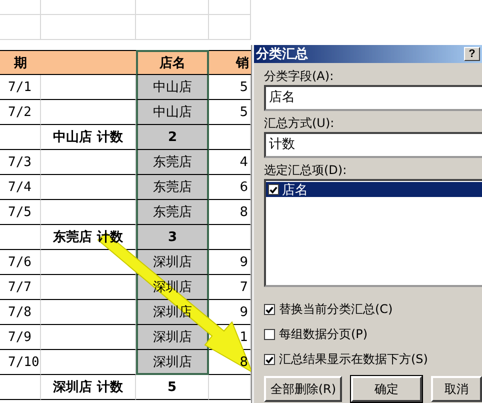  What do you see at coordinates (230, 62) in the screenshot?
I see `column-header: 销` at bounding box center [230, 62].